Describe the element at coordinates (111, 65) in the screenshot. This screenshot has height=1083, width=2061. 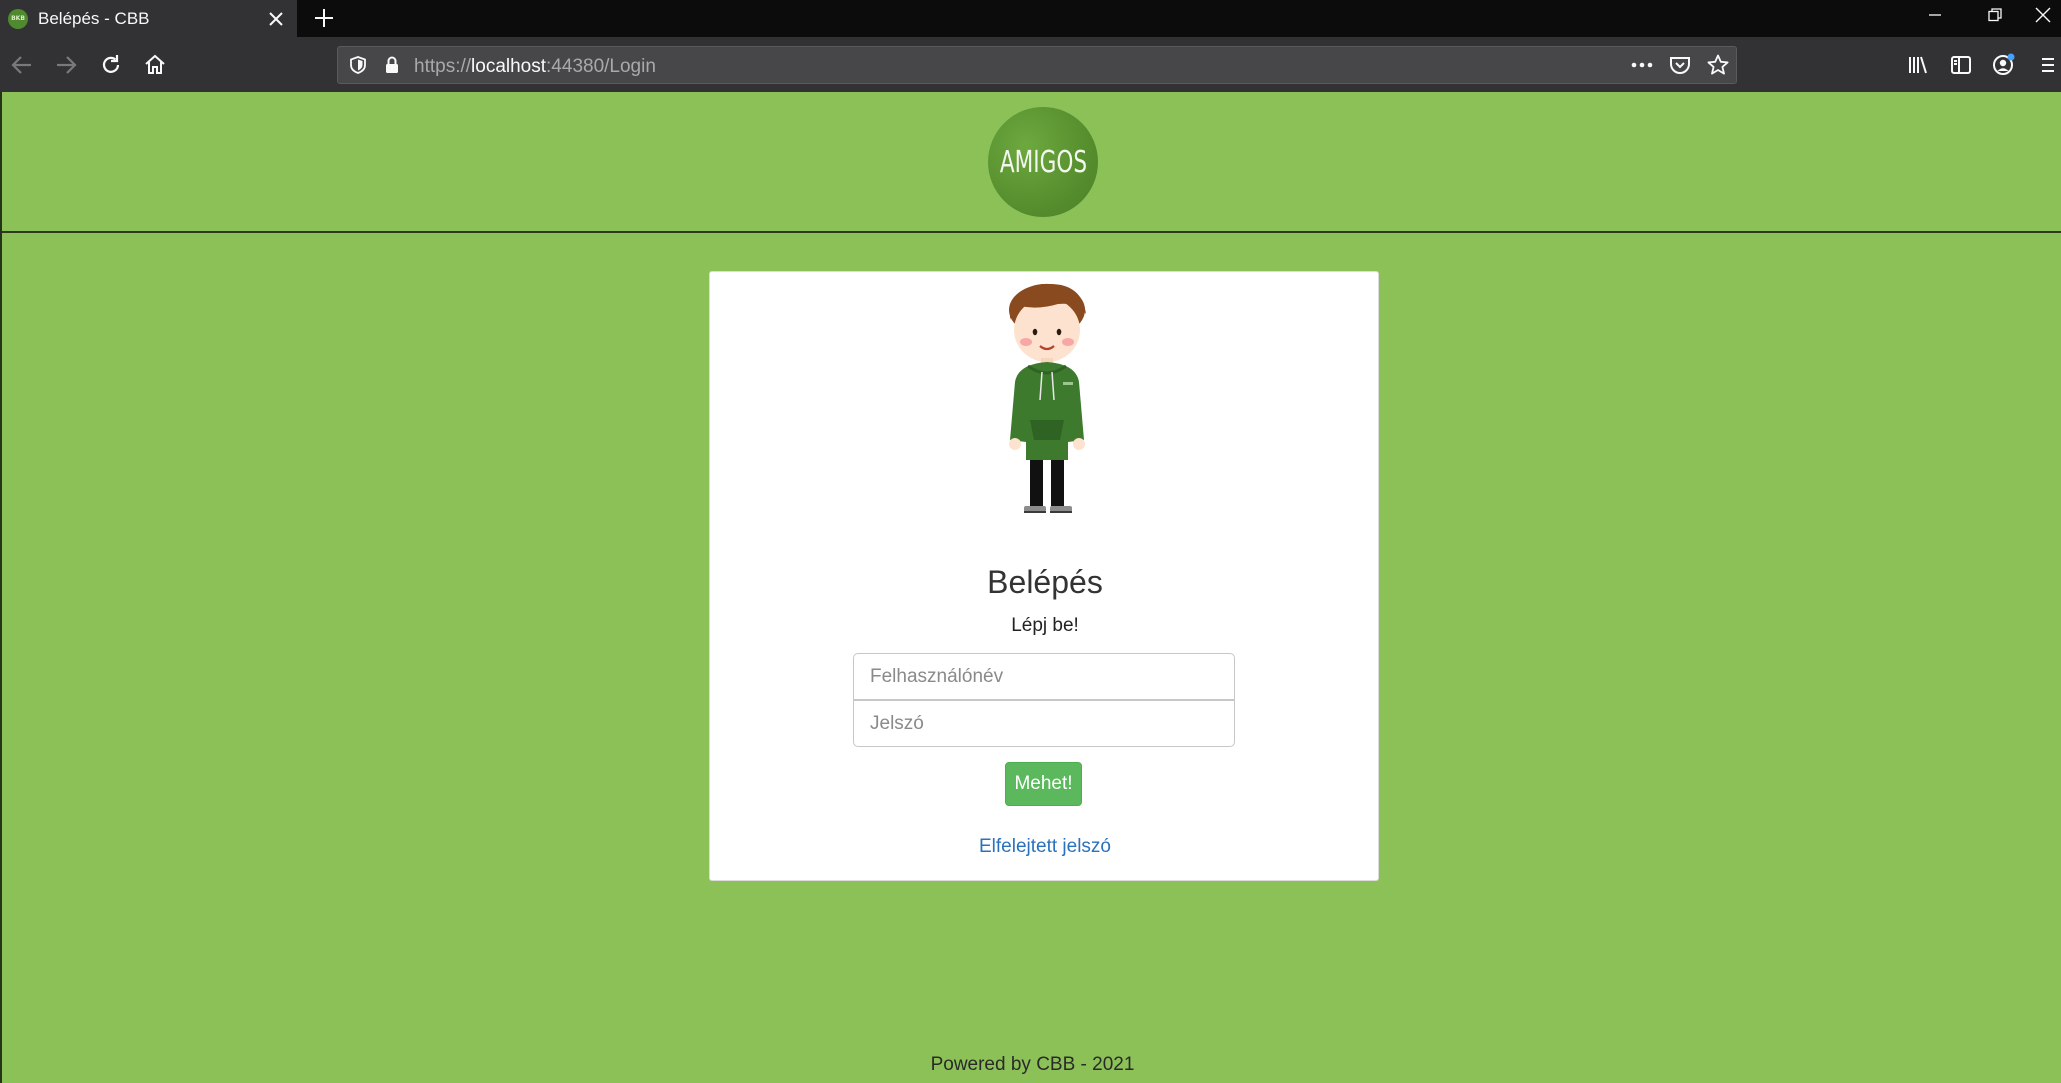
I see `reload-icon` at that location.